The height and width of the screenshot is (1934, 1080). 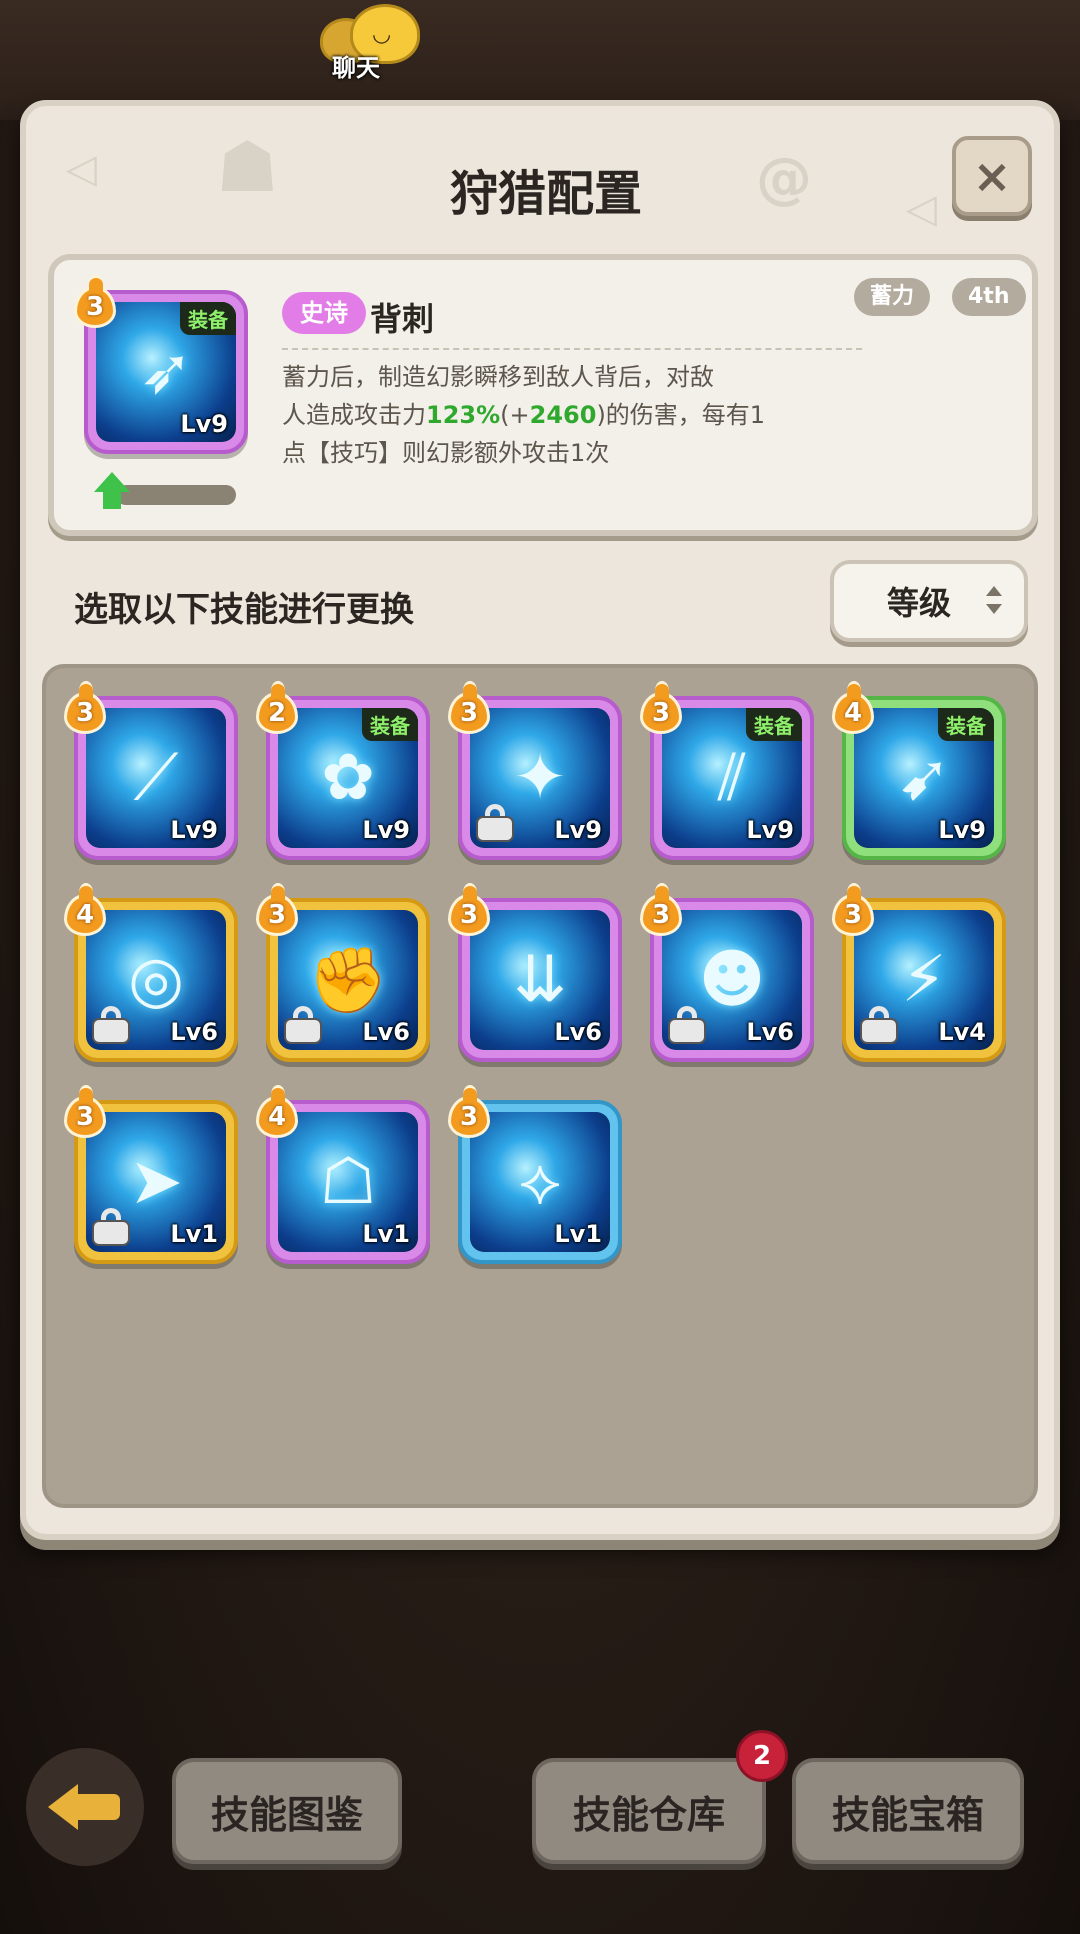 What do you see at coordinates (348, 1182) in the screenshot?
I see `shadow-runner-icon: ☖ Lv1` at bounding box center [348, 1182].